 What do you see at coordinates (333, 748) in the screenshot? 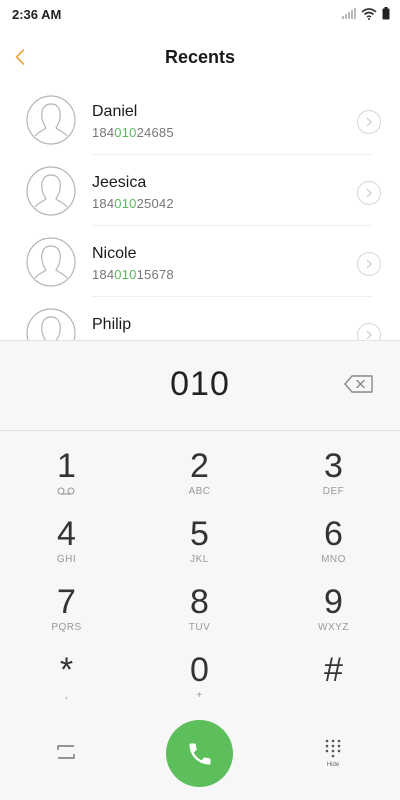
I see `dialpad-icon` at bounding box center [333, 748].